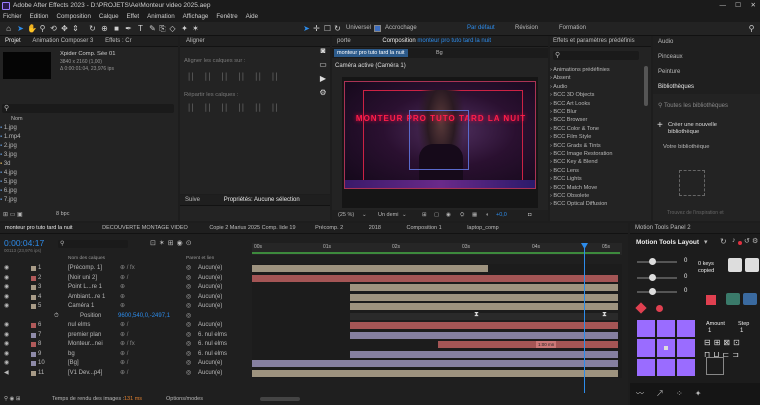  I want to click on table-row: ◉ 5 Caméra 1 ⊕ ◎ Aucun(e), so click(126, 306).